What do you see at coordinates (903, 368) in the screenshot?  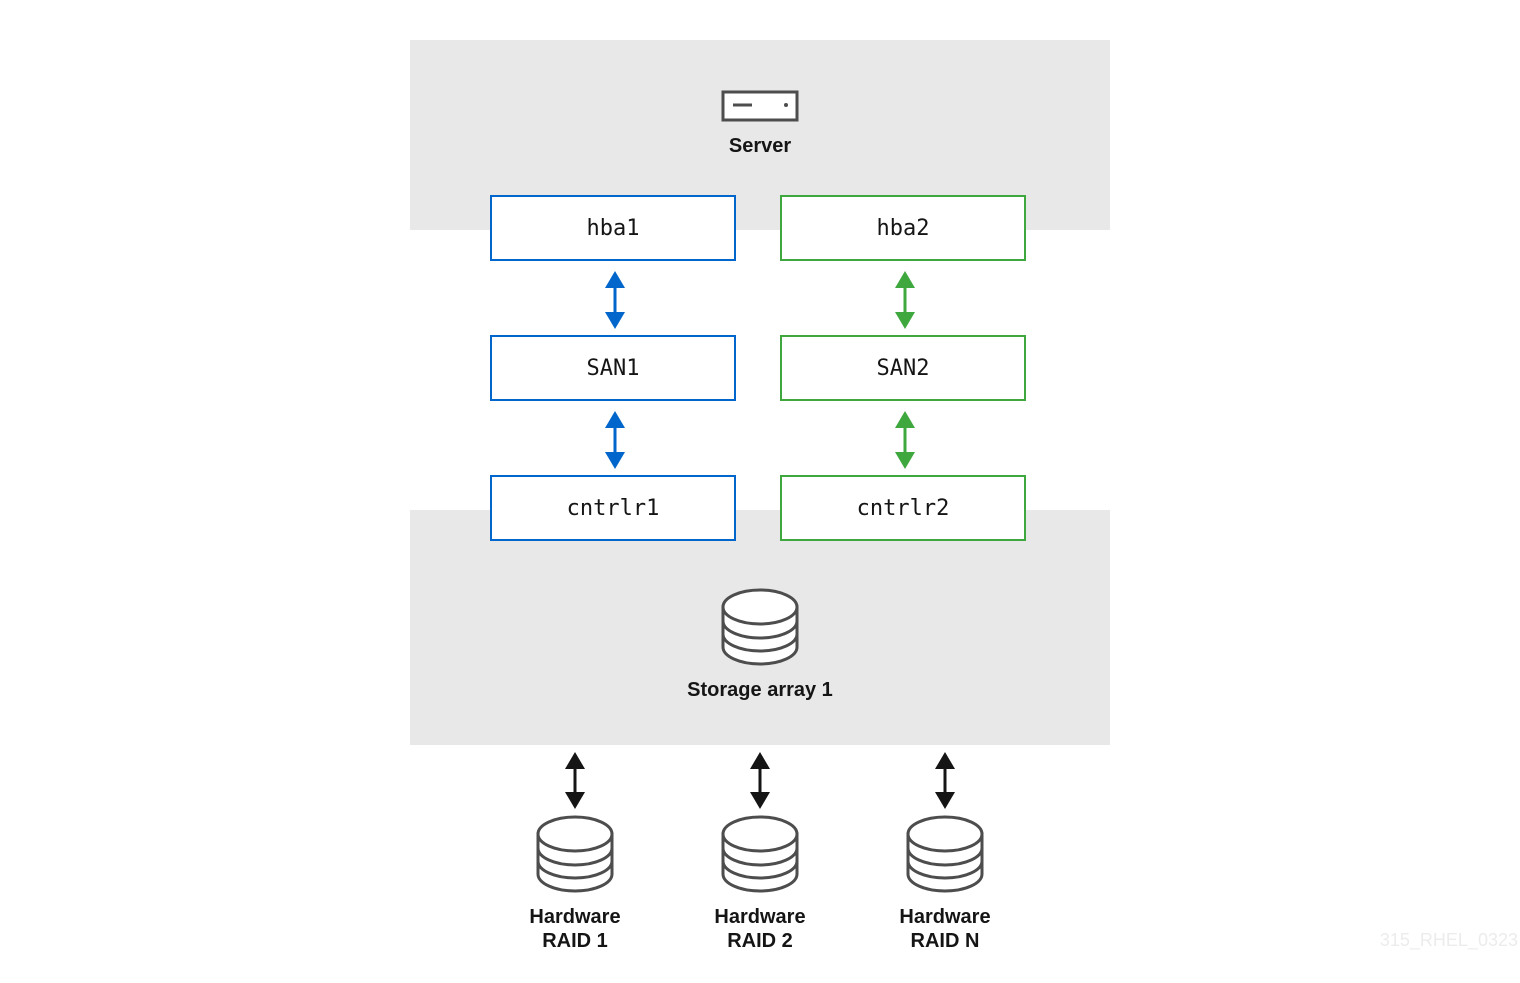 I see `san2-node: SAN2` at bounding box center [903, 368].